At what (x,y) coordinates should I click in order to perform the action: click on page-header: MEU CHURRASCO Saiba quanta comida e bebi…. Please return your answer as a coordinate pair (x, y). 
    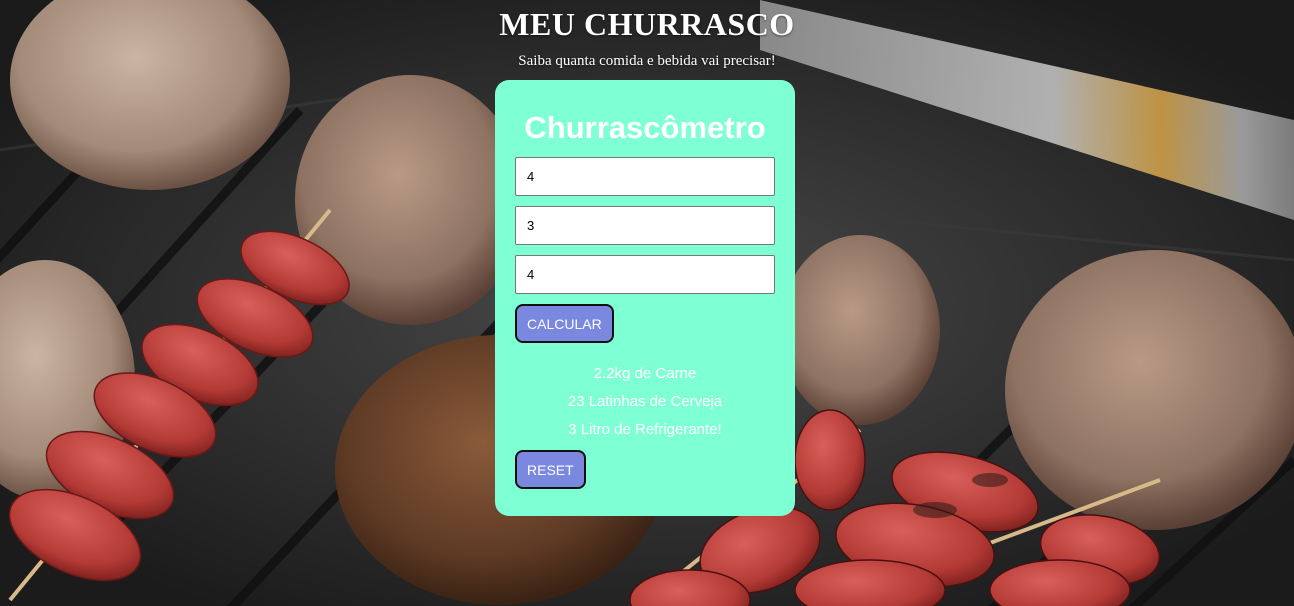
    Looking at the image, I should click on (647, 35).